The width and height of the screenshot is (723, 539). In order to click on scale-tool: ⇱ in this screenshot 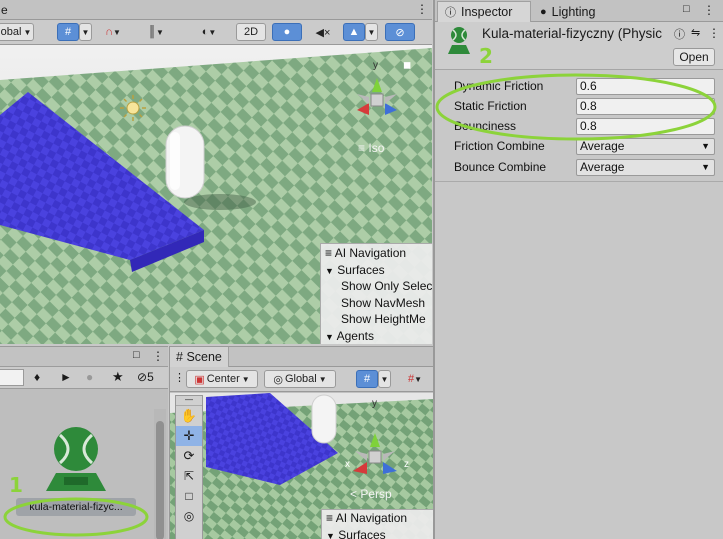, I will do `click(189, 476)`.